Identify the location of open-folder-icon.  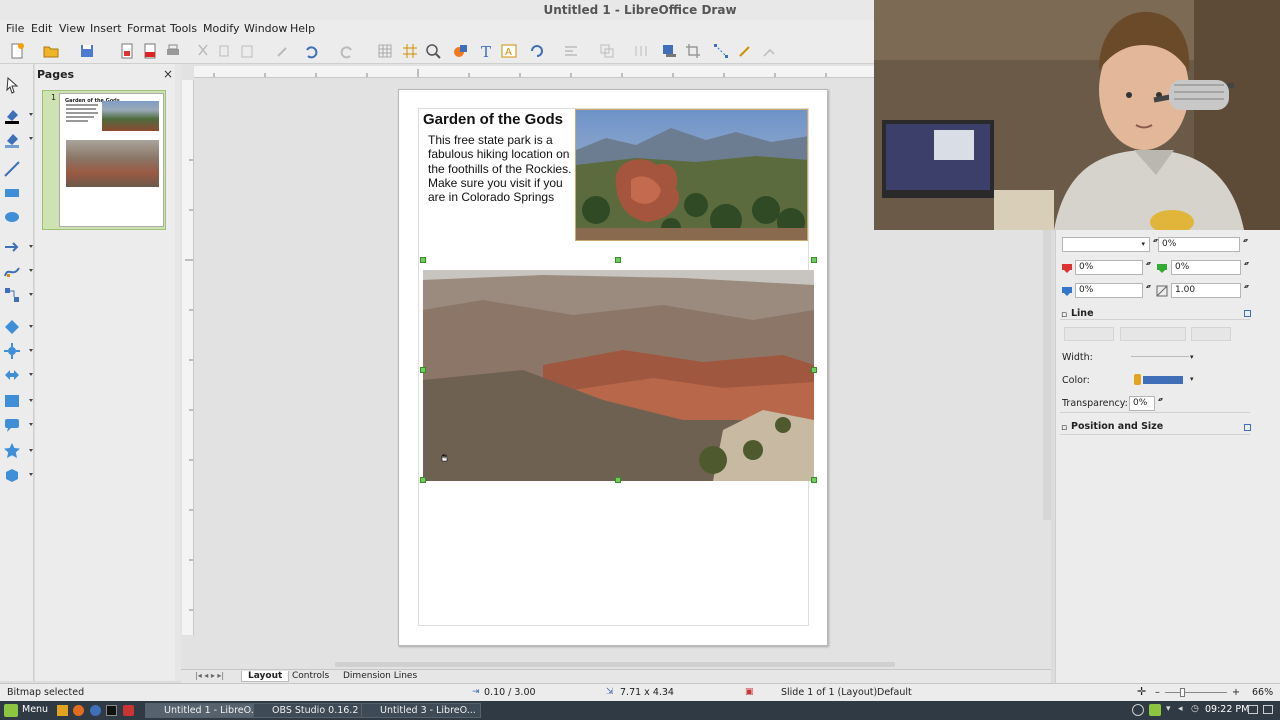
(51, 51).